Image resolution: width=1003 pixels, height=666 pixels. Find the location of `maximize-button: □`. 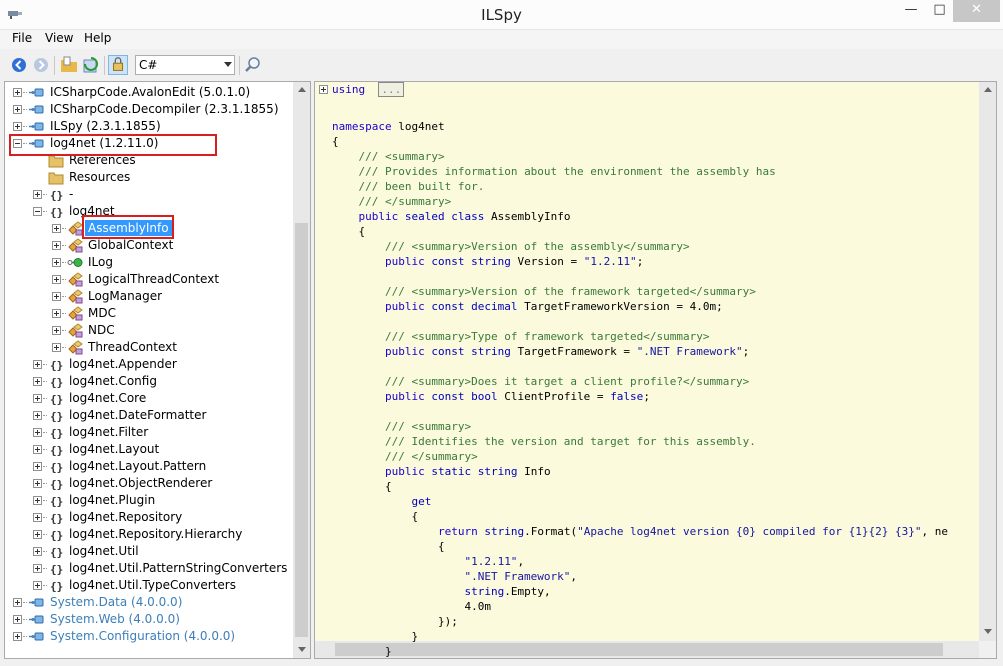

maximize-button: □ is located at coordinates (939, 11).